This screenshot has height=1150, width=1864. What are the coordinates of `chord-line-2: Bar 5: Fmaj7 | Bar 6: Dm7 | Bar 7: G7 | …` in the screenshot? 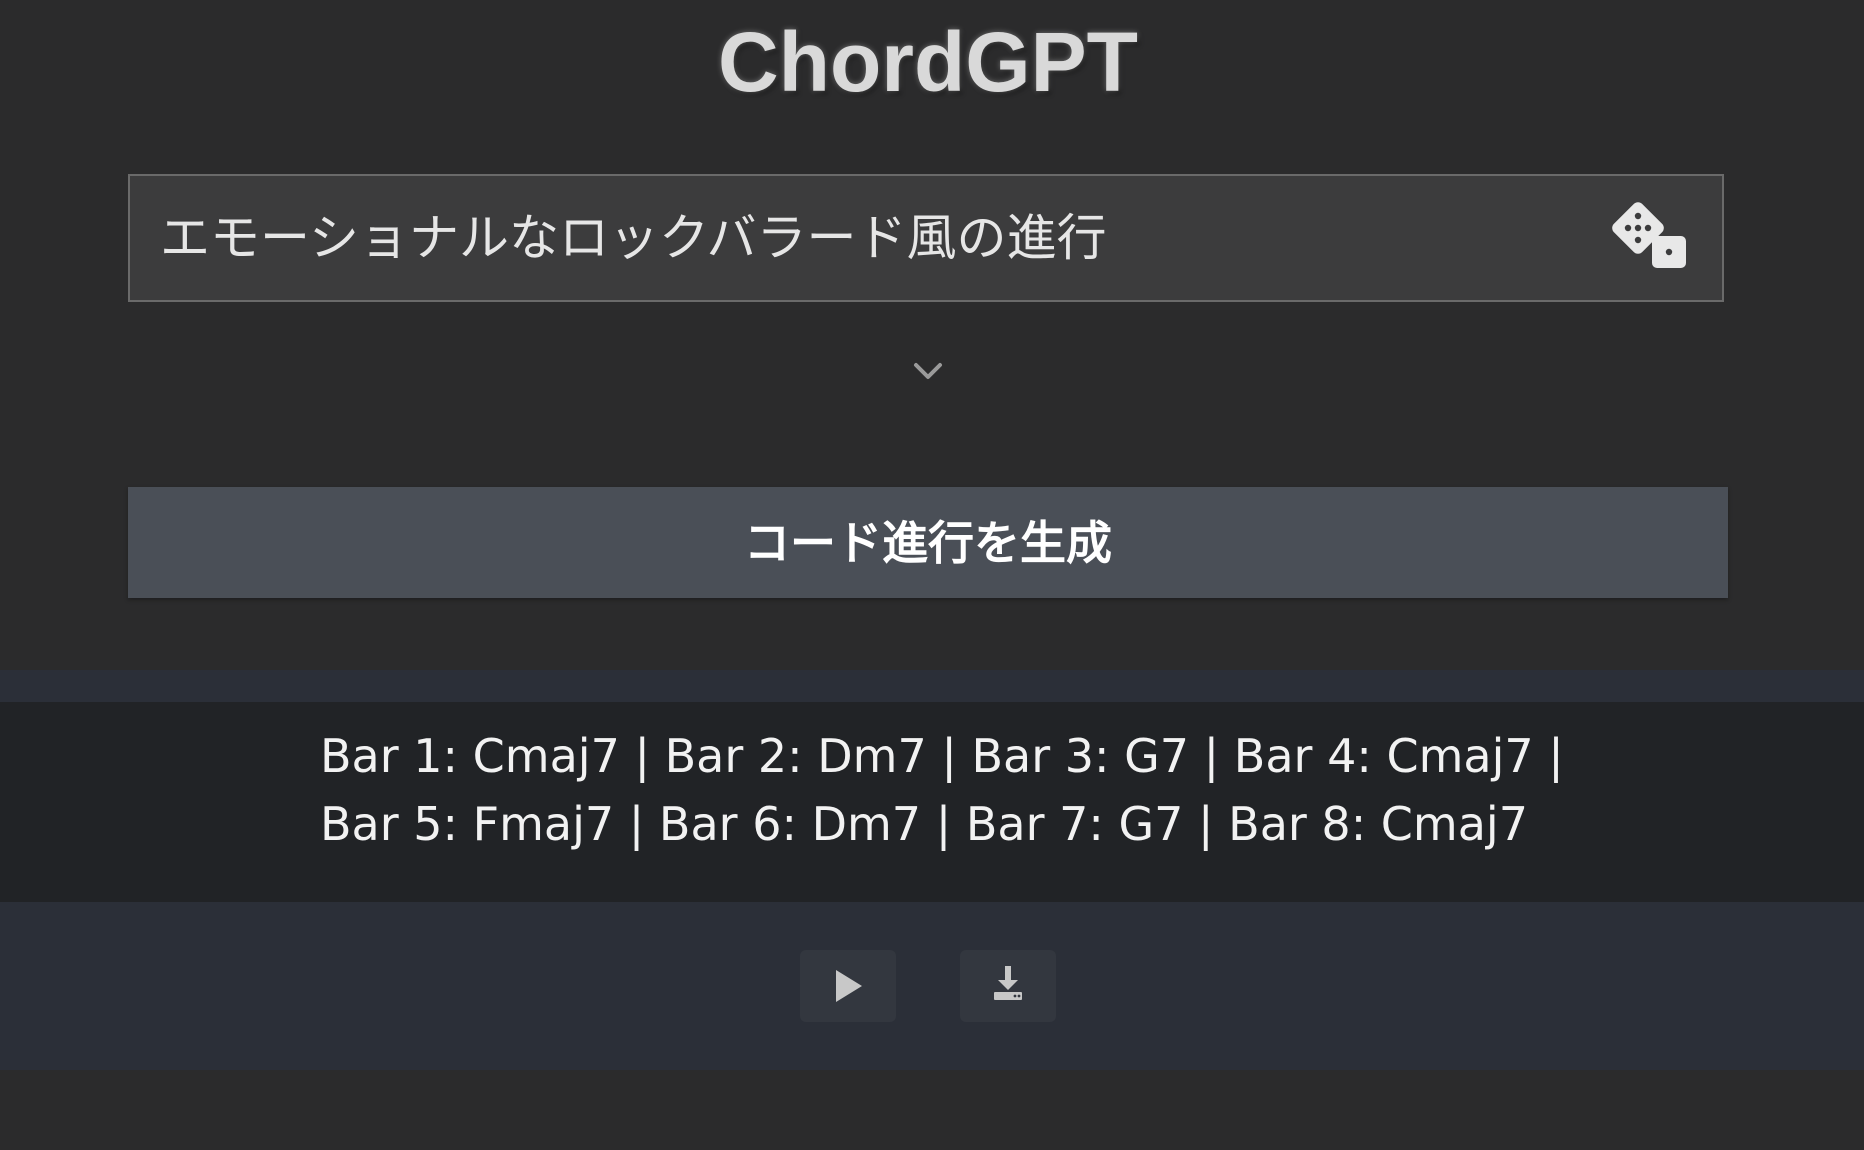 It's located at (924, 824).